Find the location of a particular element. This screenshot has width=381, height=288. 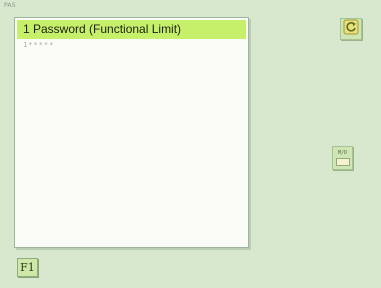

refresh-icon is located at coordinates (351, 29).